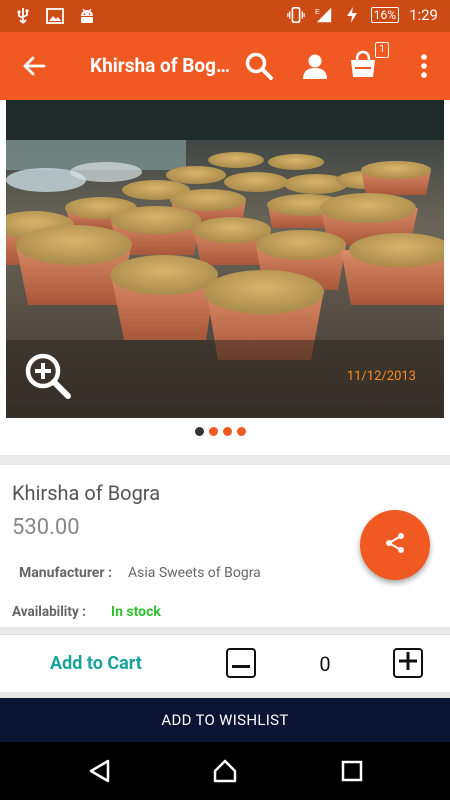 The height and width of the screenshot is (800, 450). What do you see at coordinates (296, 15) in the screenshot?
I see `vibrate-icon` at bounding box center [296, 15].